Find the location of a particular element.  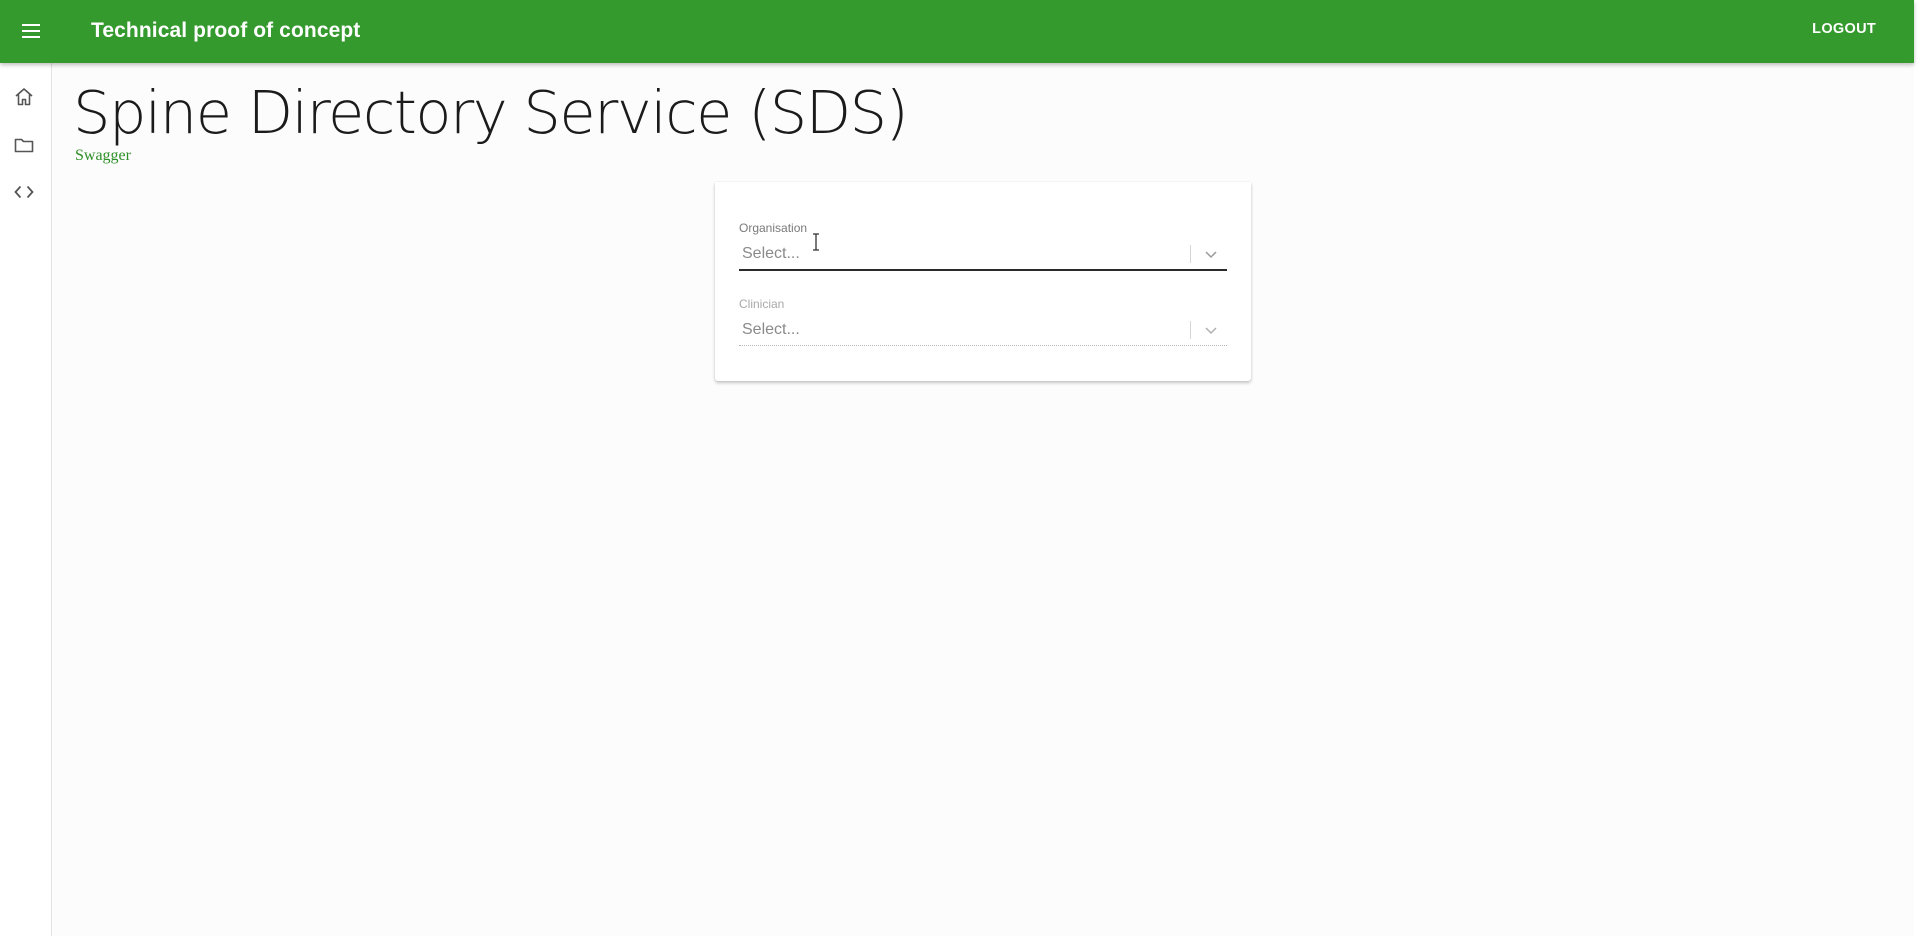

folder-icon is located at coordinates (24, 145).